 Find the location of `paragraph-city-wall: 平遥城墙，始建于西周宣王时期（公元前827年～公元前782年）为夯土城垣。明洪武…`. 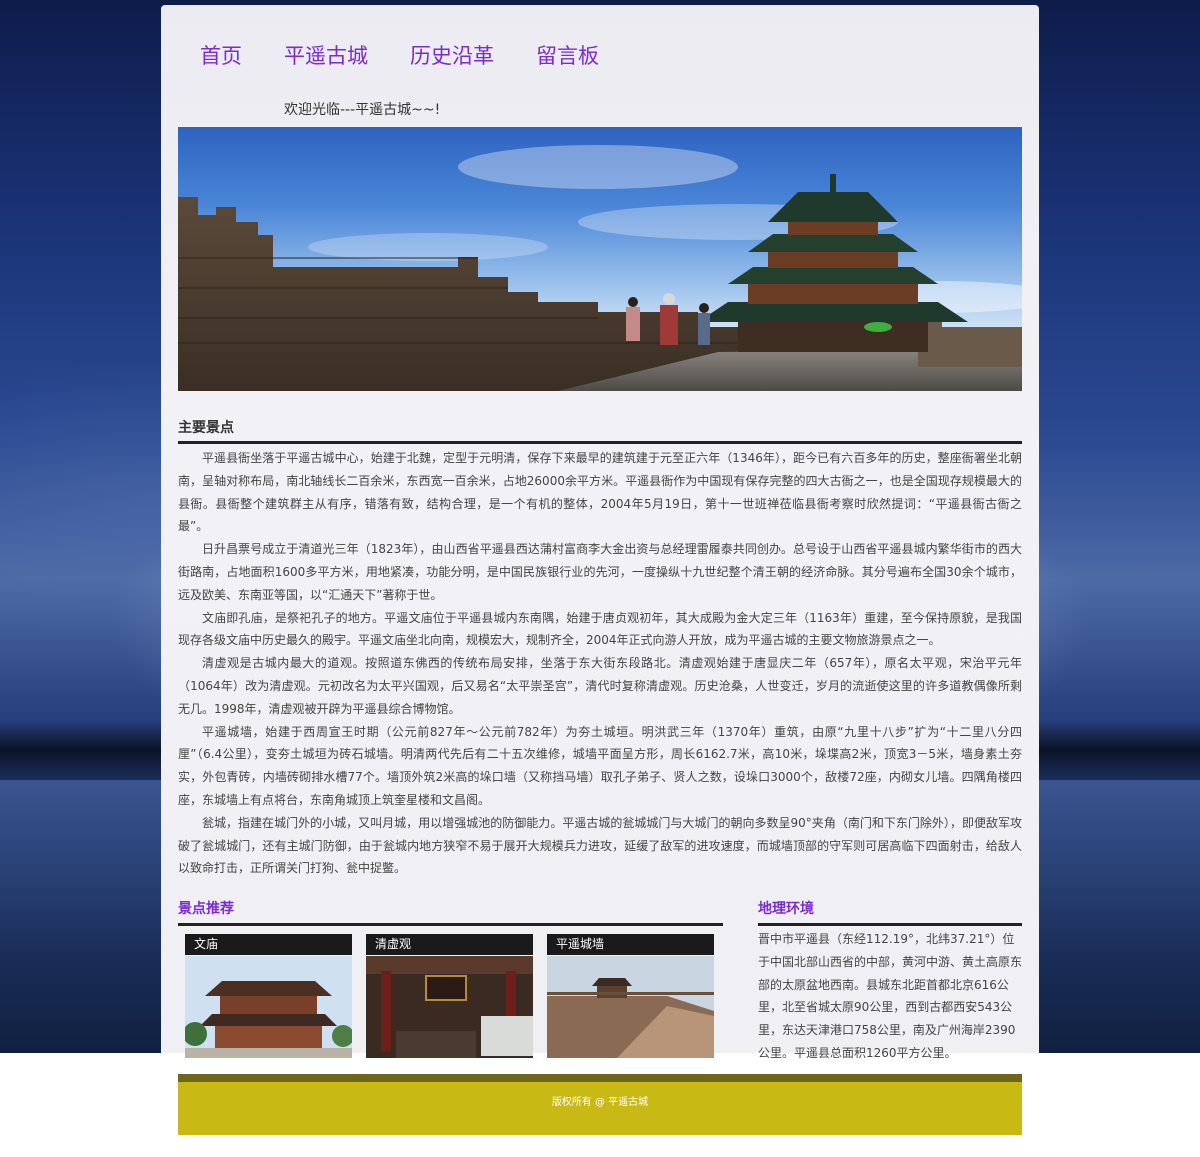

paragraph-city-wall: 平遥城墙，始建于西周宣王时期（公元前827年～公元前782年）为夯土城垣。明洪武… is located at coordinates (600, 765).